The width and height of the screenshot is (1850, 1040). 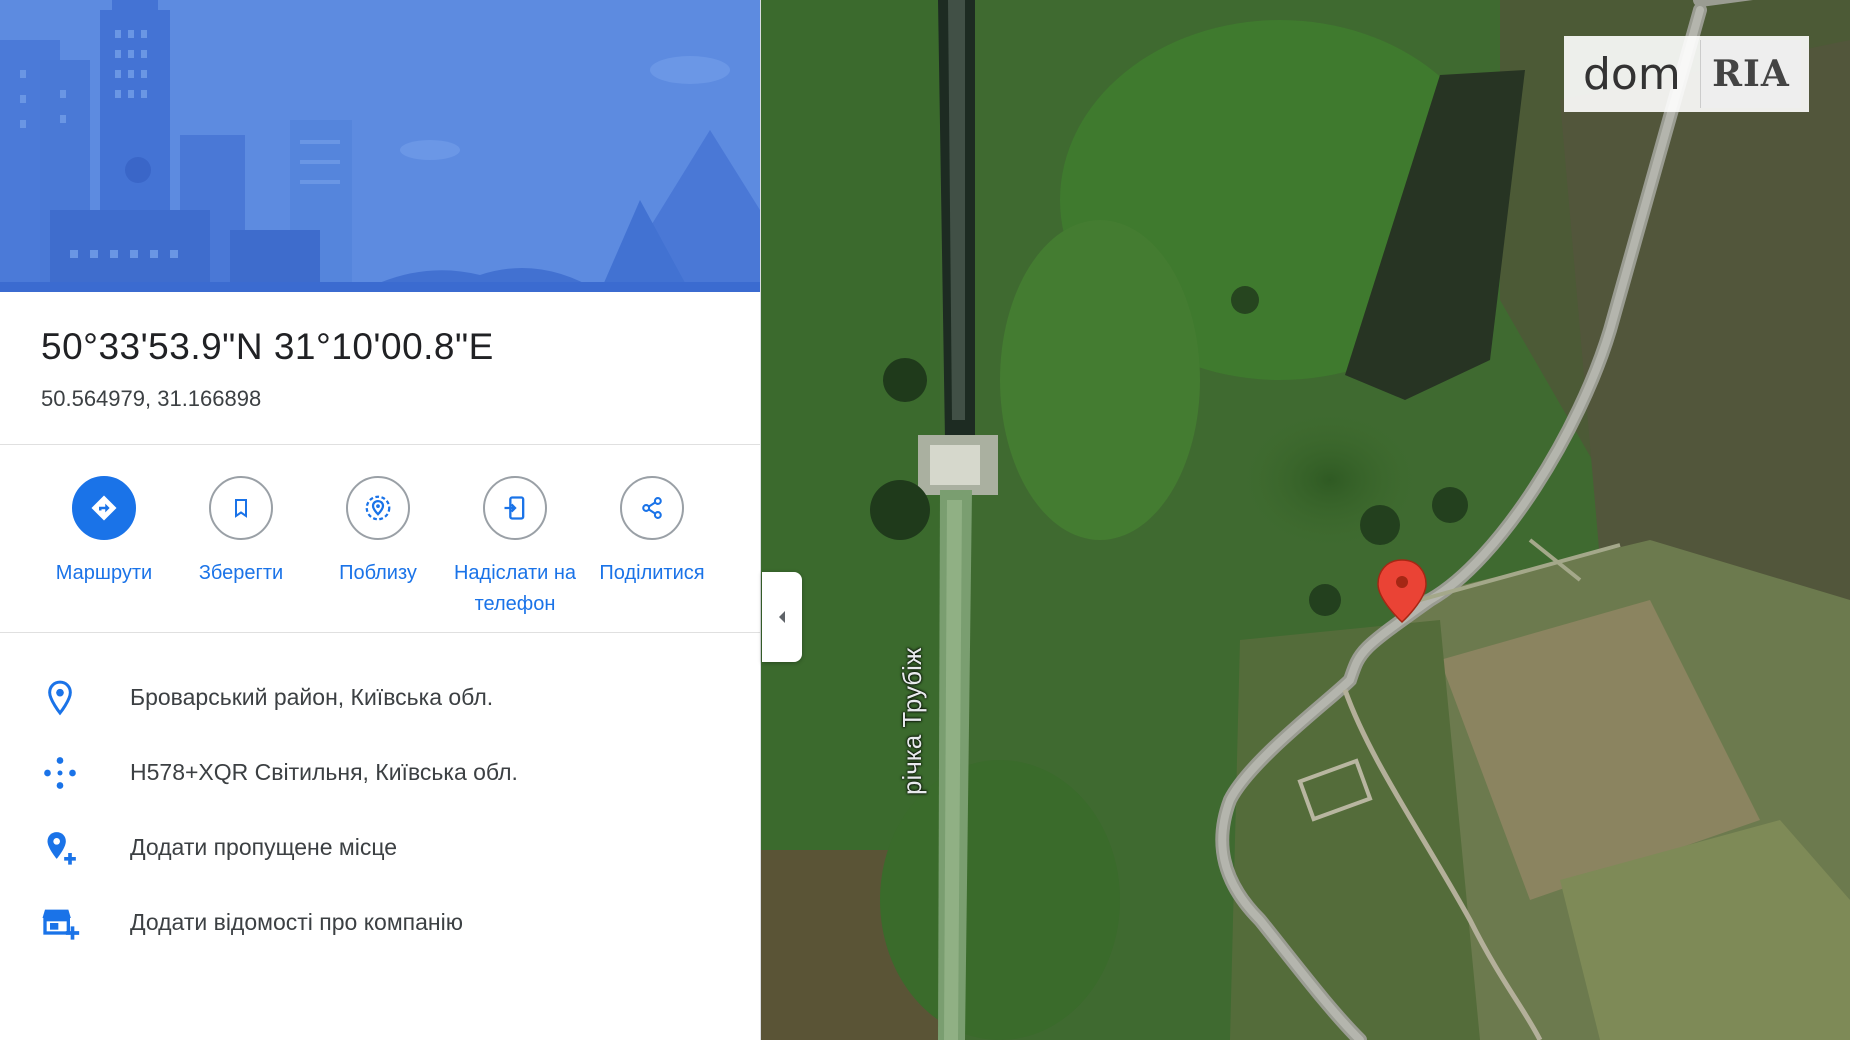 What do you see at coordinates (104, 573) in the screenshot?
I see `directions-label: Маршрути` at bounding box center [104, 573].